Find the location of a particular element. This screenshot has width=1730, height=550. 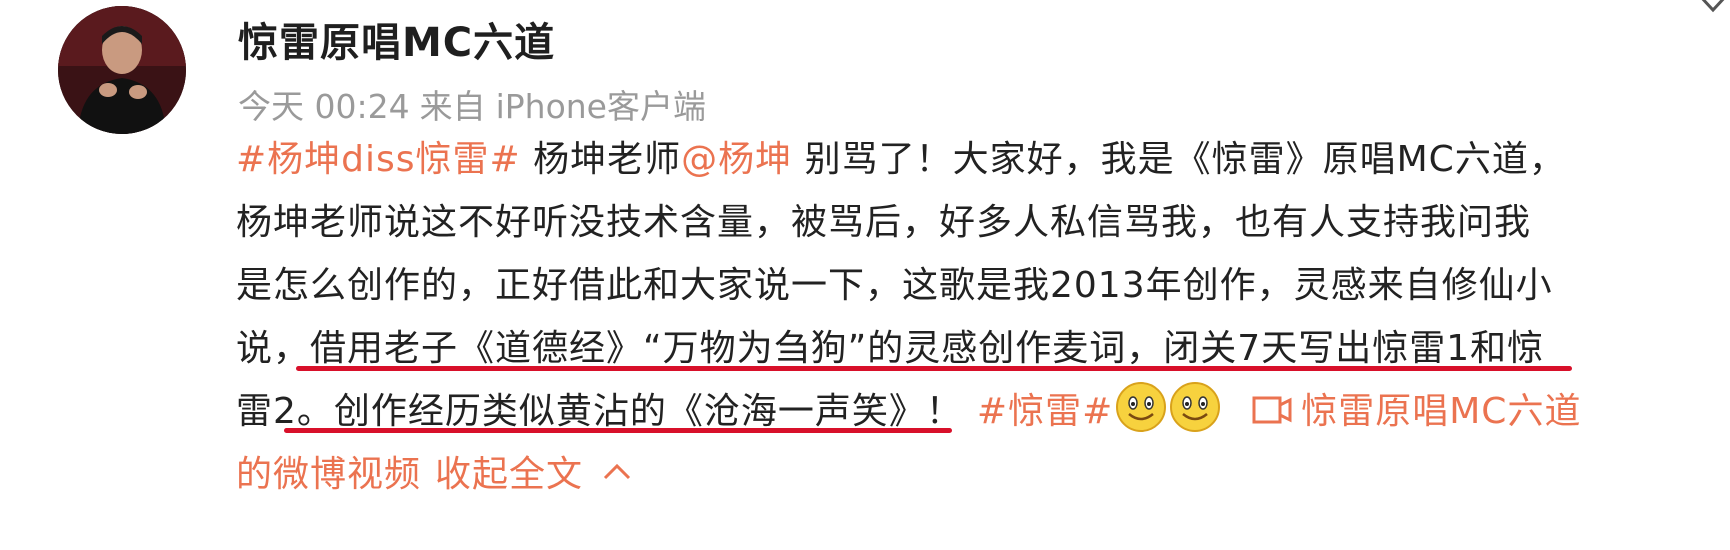

content-text: 杨坤老师 is located at coordinates (601, 159).